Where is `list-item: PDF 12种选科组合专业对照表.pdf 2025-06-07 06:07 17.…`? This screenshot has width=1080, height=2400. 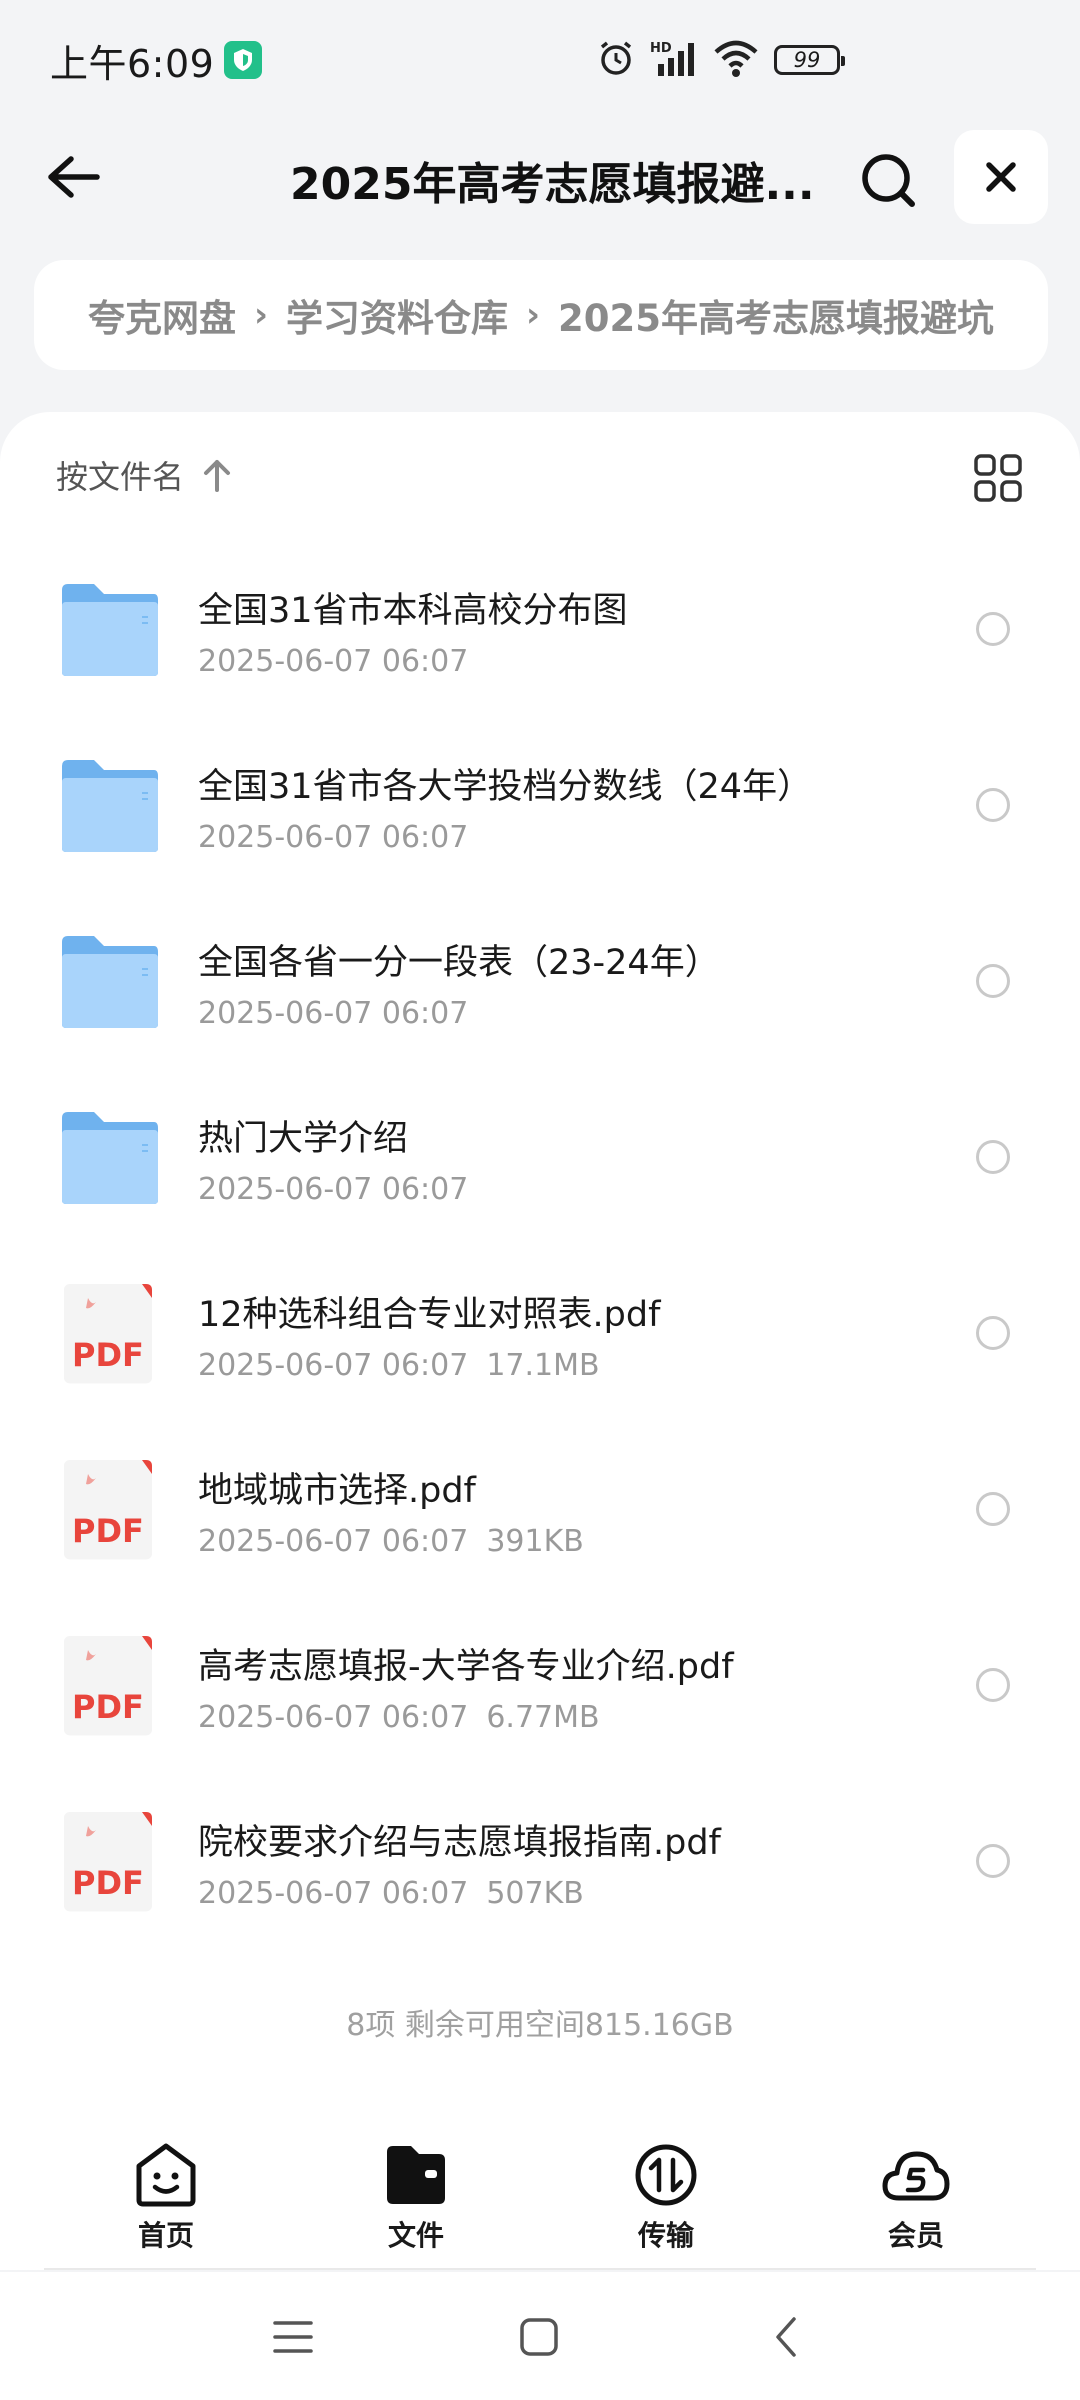 list-item: PDF 12种选科组合专业对照表.pdf 2025-06-07 06:07 17.… is located at coordinates (540, 1332).